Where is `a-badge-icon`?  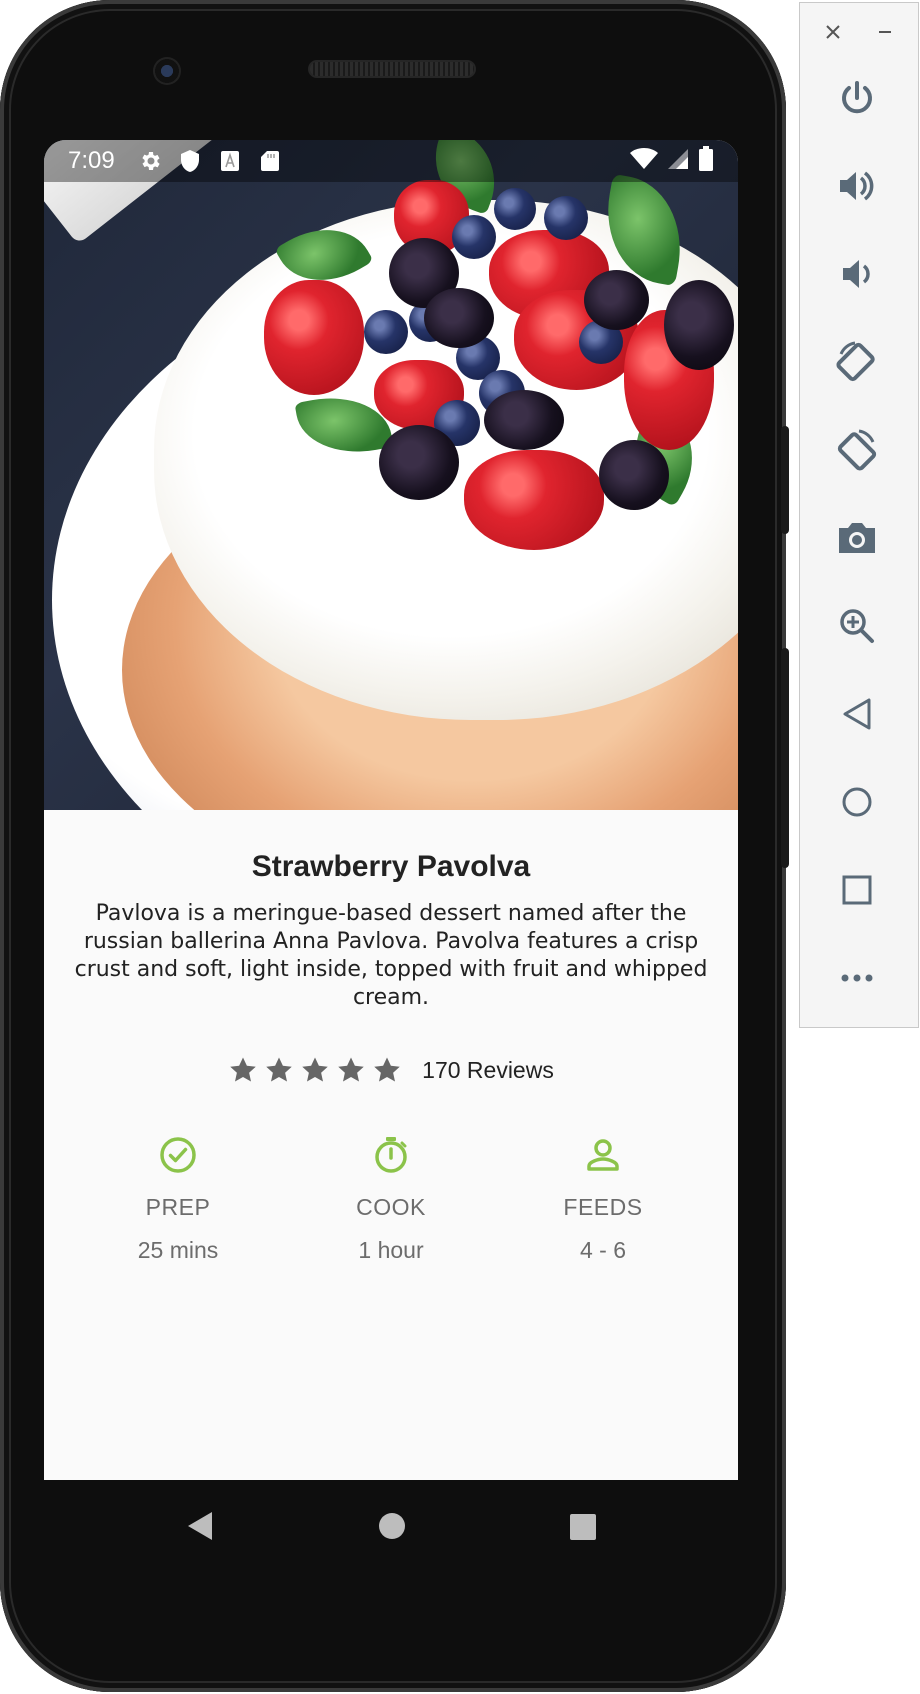 a-badge-icon is located at coordinates (230, 161).